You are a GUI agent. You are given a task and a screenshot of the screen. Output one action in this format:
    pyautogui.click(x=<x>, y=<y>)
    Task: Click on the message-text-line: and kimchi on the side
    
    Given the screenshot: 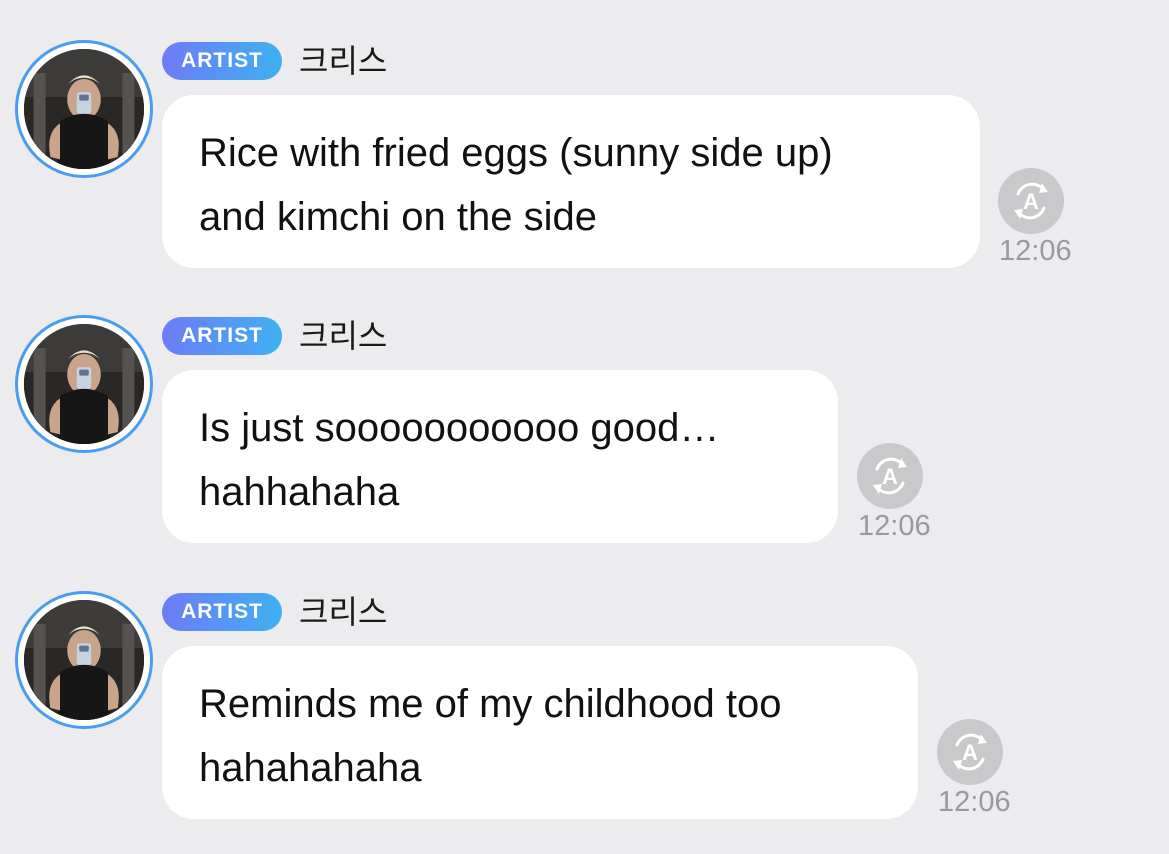 What is the action you would take?
    pyautogui.click(x=398, y=217)
    